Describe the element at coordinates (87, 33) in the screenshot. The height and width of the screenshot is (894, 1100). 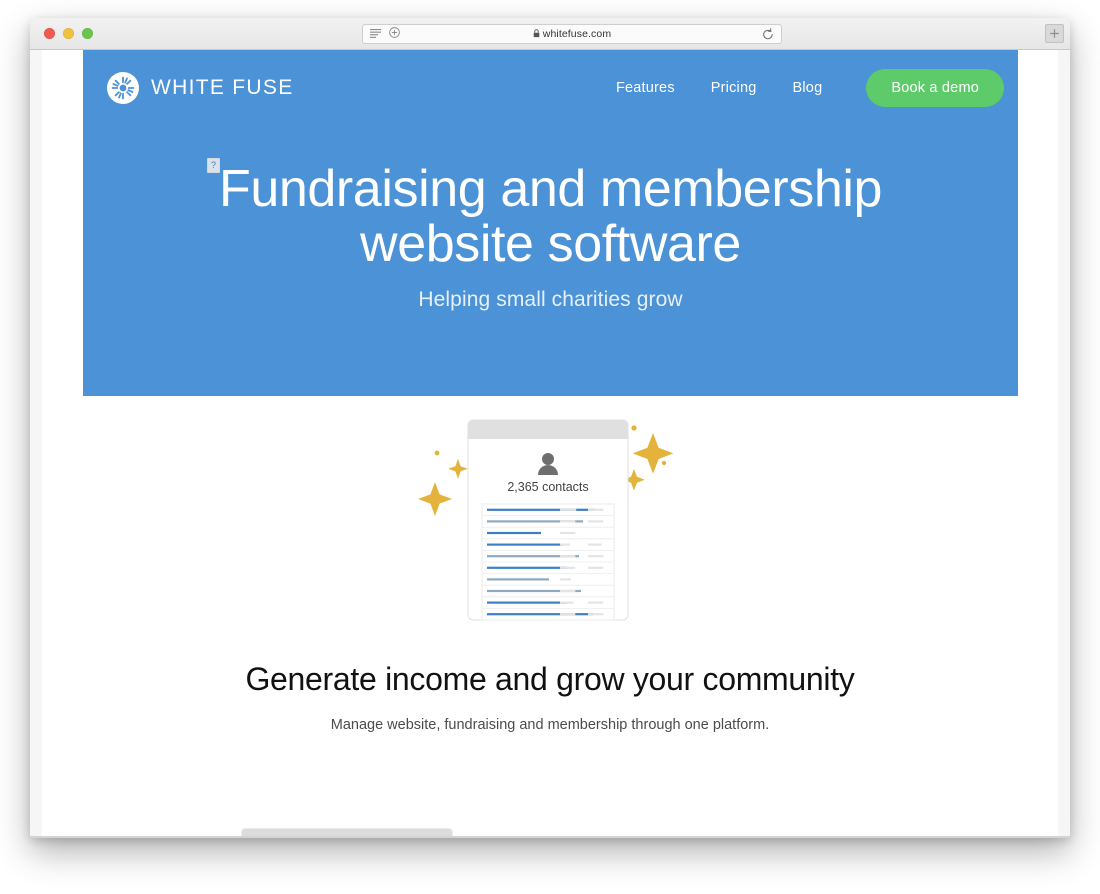
I see `maximize-window-button` at that location.